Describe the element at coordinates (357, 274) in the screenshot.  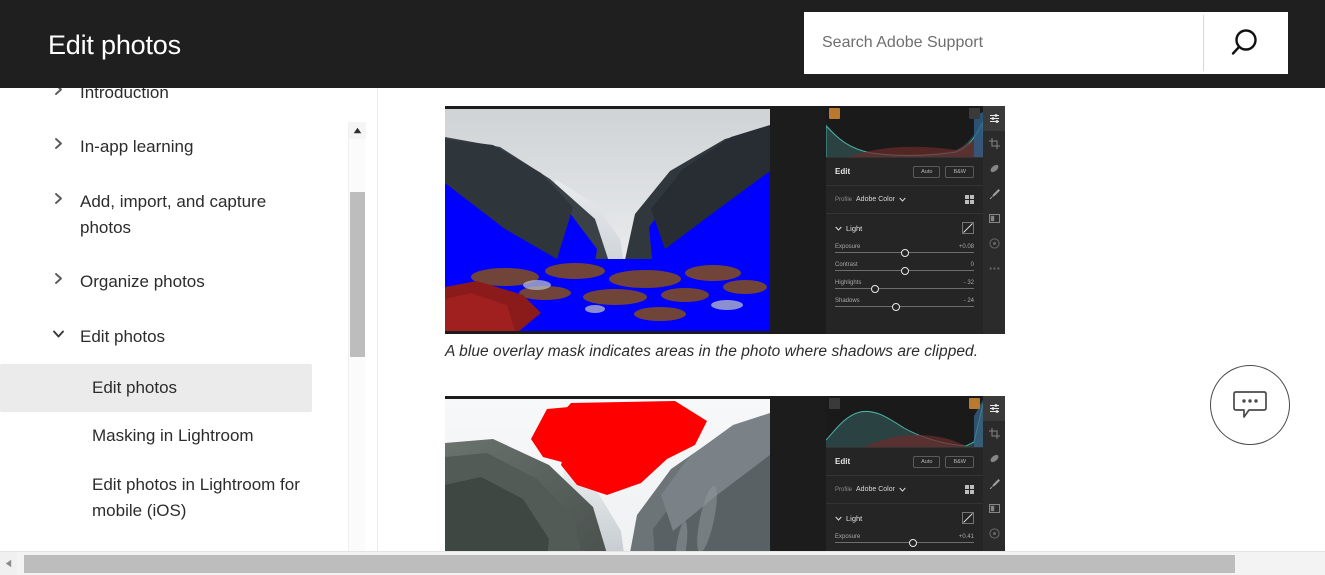
I see `sidebar-scrollbar-thumb` at that location.